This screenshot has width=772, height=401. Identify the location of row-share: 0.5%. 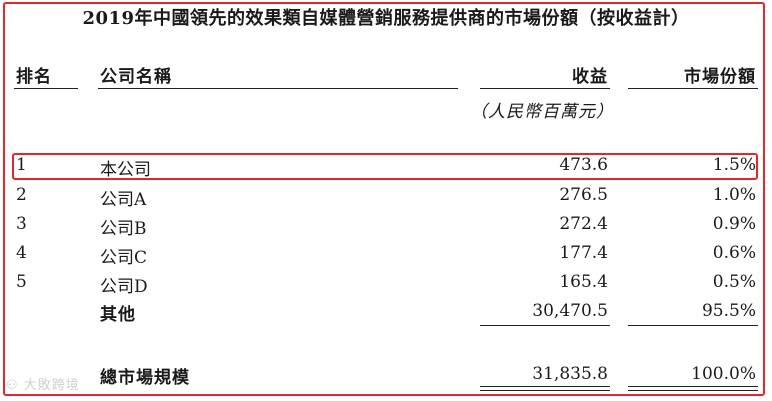
(734, 282).